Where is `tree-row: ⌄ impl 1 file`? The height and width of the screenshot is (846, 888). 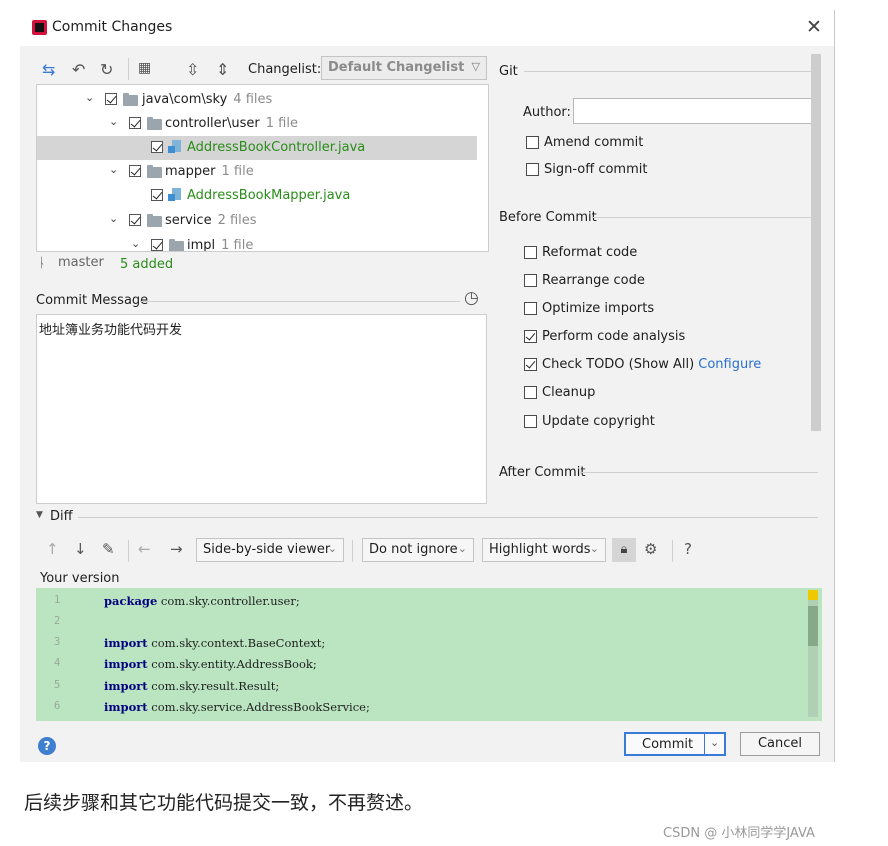 tree-row: ⌄ impl 1 file is located at coordinates (257, 242).